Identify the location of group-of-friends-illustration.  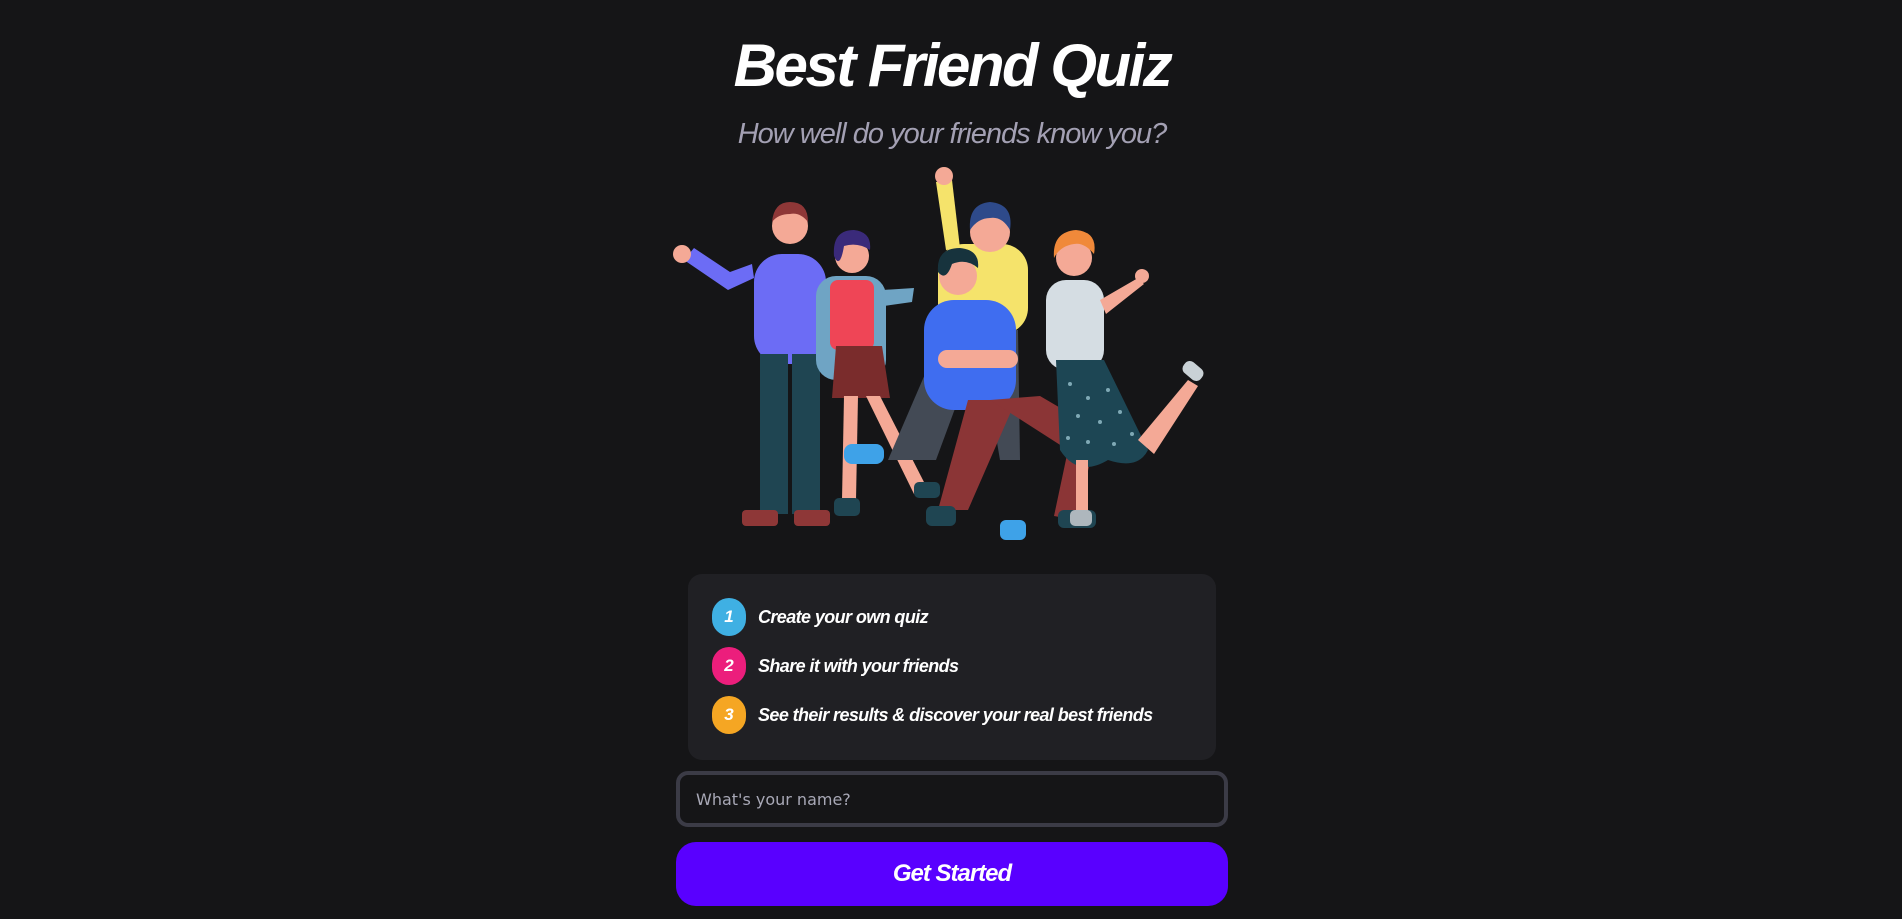
(938, 353).